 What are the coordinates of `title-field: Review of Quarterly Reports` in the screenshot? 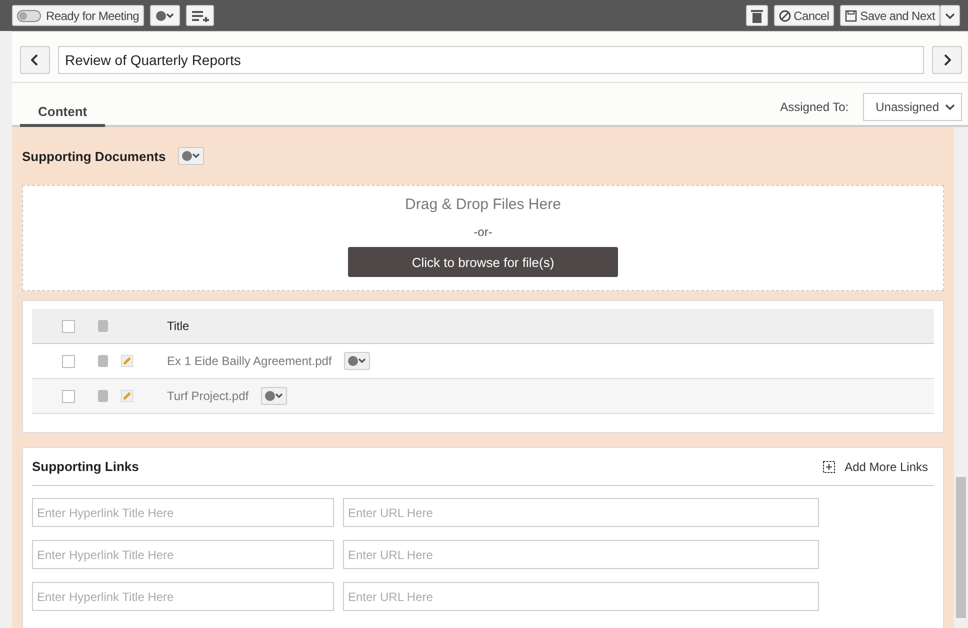 It's located at (491, 60).